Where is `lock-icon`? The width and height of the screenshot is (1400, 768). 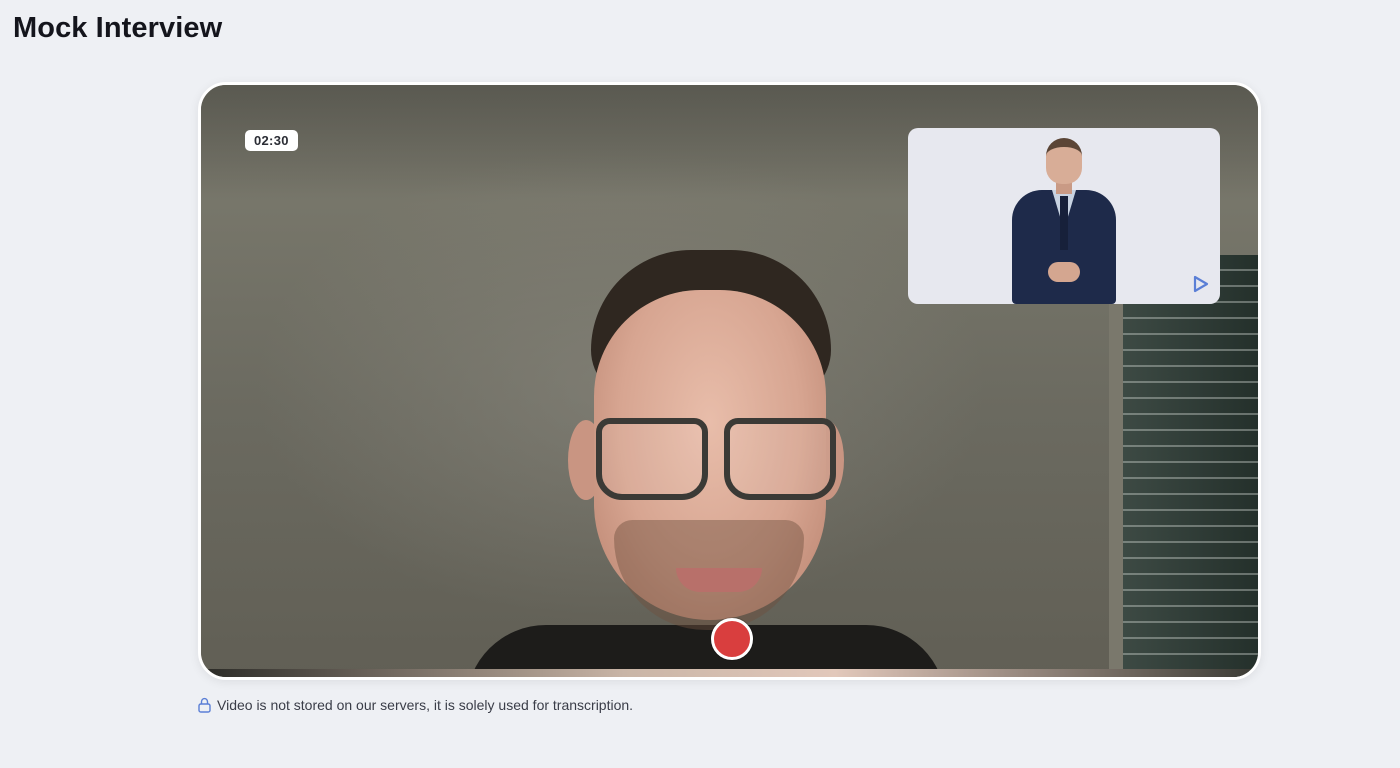
lock-icon is located at coordinates (204, 705).